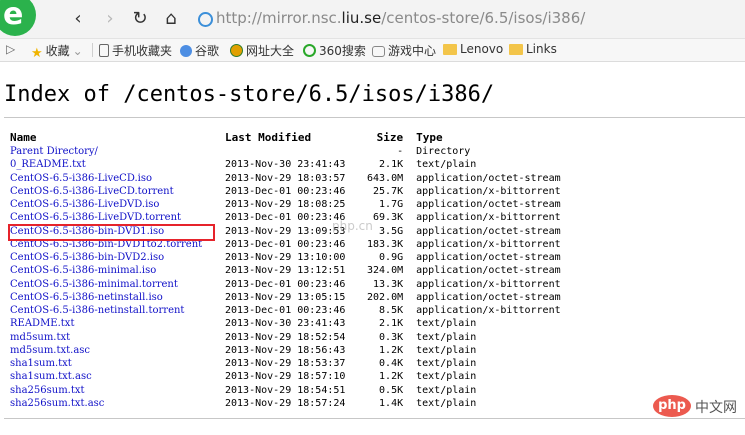  Describe the element at coordinates (342, 51) in the screenshot. I see `bookmark-label: 360搜索` at that location.